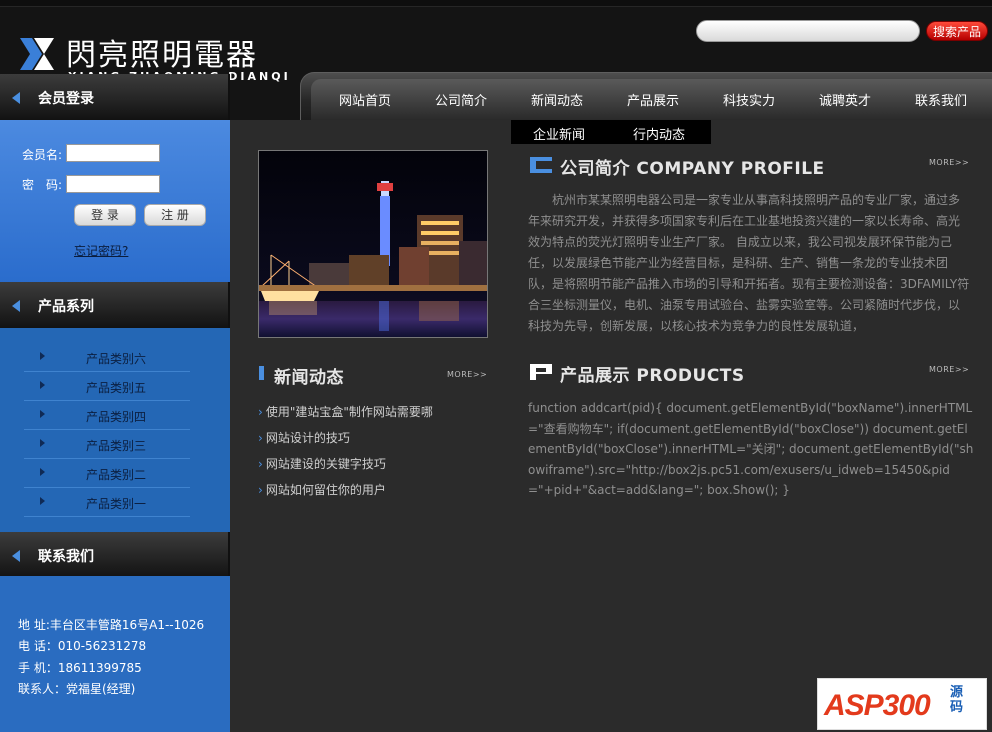 The width and height of the screenshot is (992, 732). What do you see at coordinates (115, 97) in the screenshot?
I see `login-panel-title: 会员登录` at bounding box center [115, 97].